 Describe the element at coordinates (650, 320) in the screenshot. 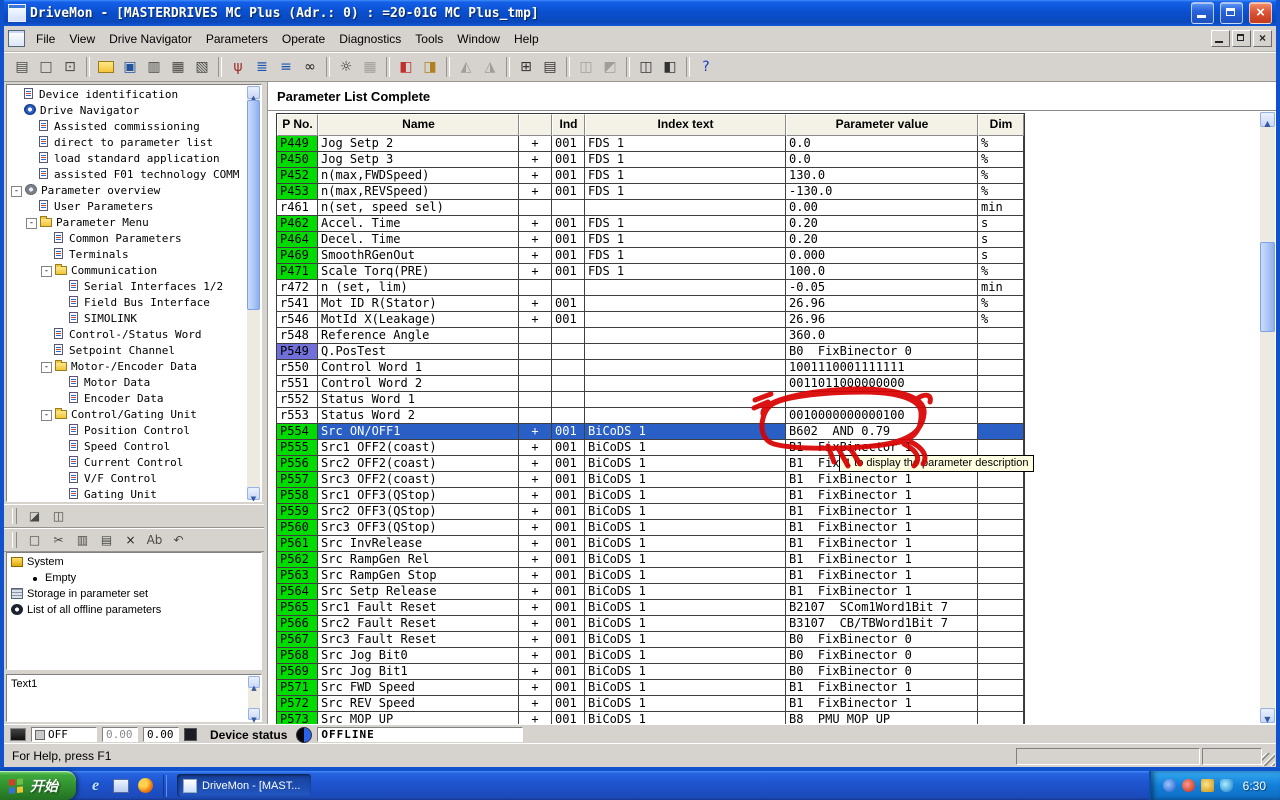

I see `table-row: r546 MotId X(Leakage) +001 26.96%` at that location.